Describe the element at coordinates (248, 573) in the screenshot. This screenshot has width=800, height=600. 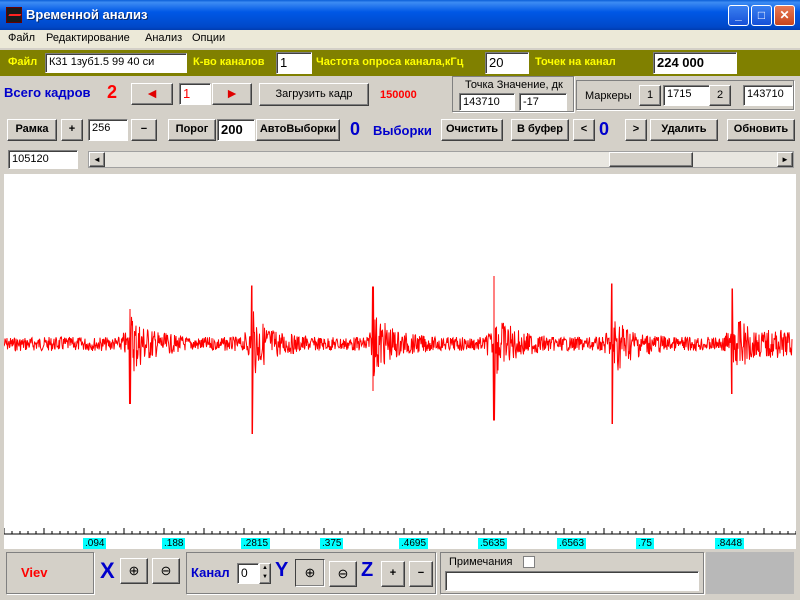
I see `channel-field: 0` at that location.